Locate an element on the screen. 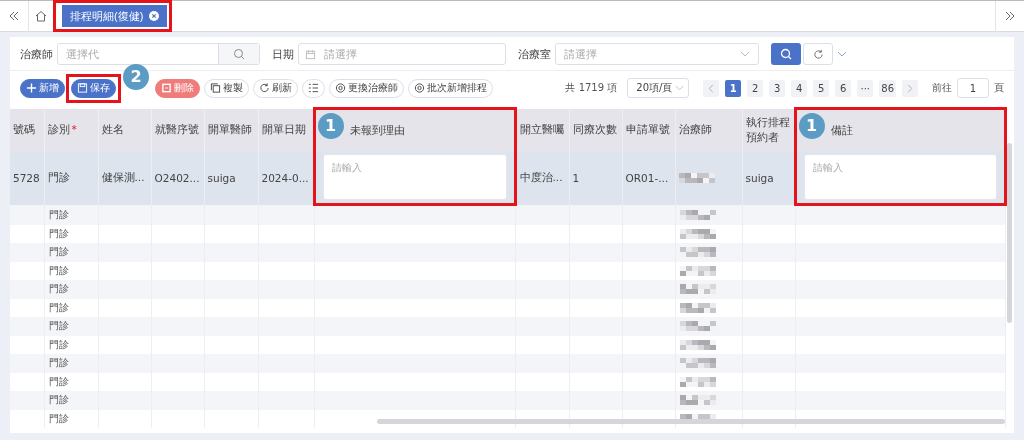  column-header: 備註 is located at coordinates (841, 130).